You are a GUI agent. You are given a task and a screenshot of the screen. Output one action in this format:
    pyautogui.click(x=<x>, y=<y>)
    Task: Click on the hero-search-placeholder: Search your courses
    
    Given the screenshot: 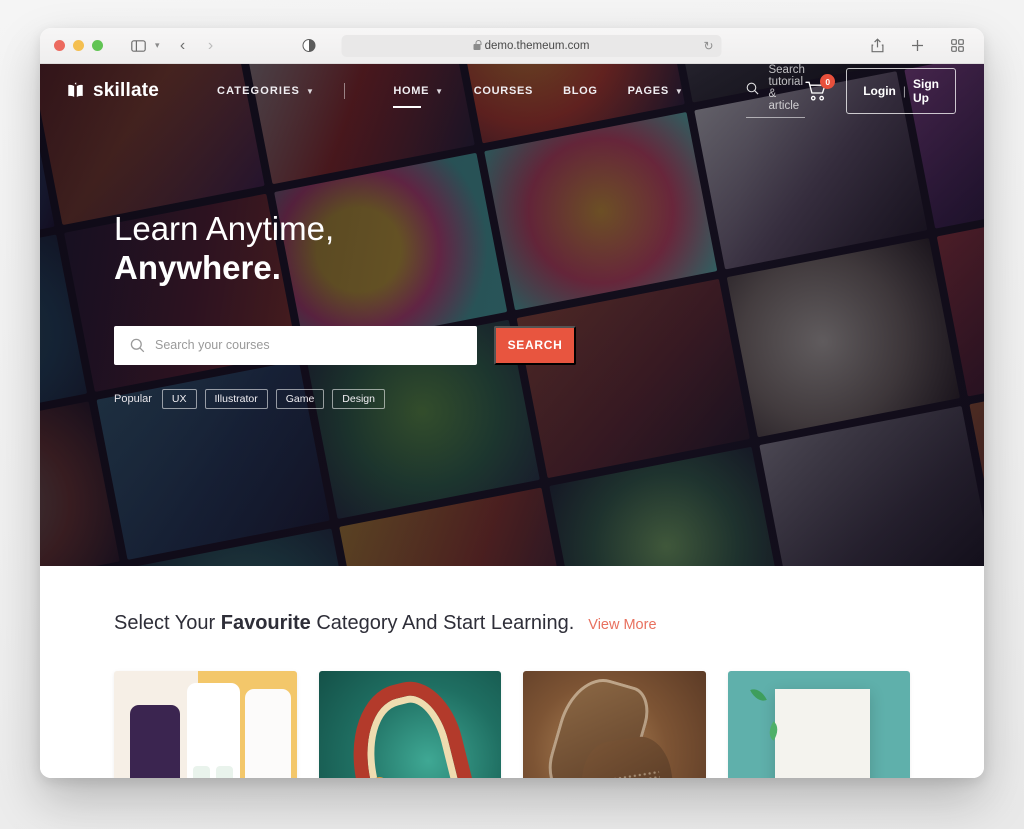 What is the action you would take?
    pyautogui.click(x=212, y=345)
    